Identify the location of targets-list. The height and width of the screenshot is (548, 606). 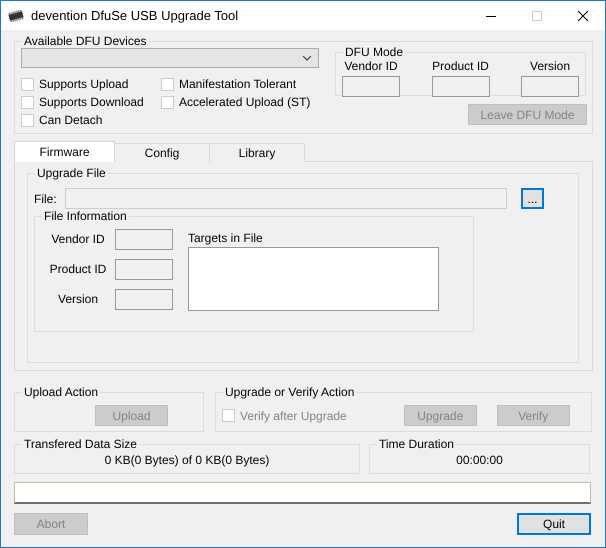
(313, 279).